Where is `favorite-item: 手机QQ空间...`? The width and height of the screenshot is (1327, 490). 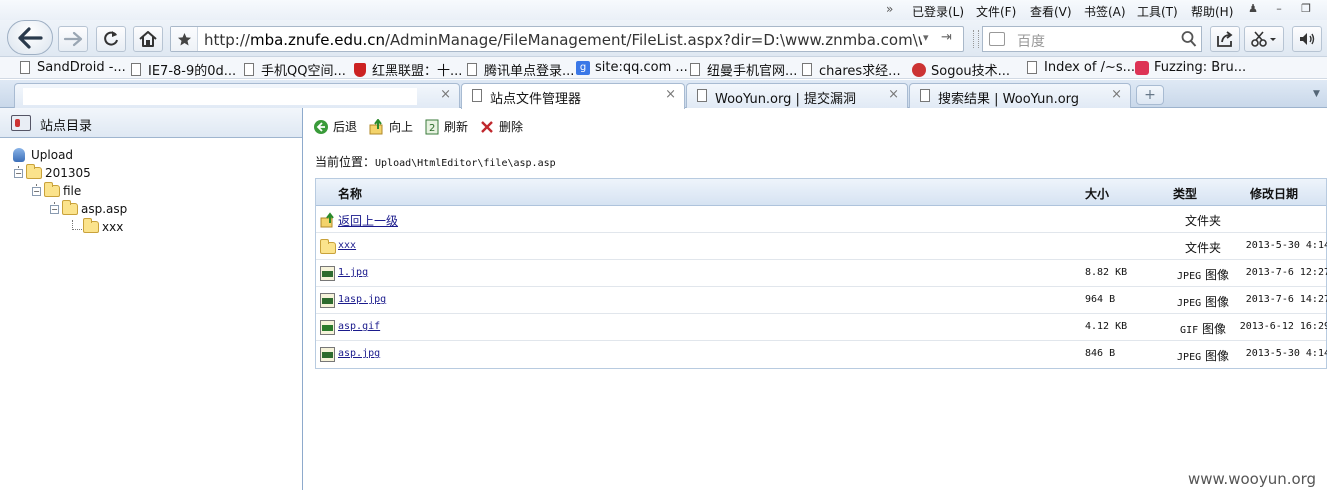 favorite-item: 手机QQ空间... is located at coordinates (295, 69).